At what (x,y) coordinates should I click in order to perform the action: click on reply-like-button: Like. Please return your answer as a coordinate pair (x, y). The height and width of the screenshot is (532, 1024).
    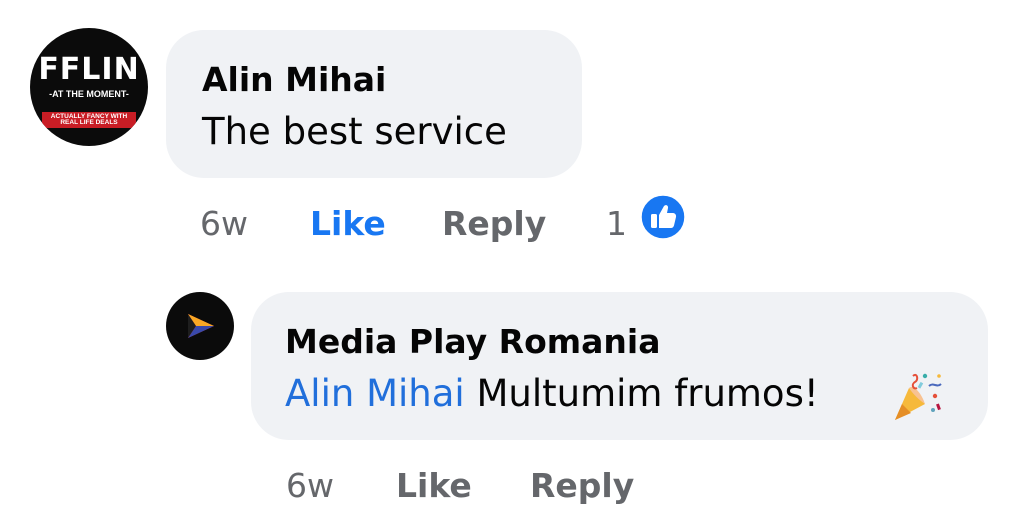
    Looking at the image, I should click on (463, 485).